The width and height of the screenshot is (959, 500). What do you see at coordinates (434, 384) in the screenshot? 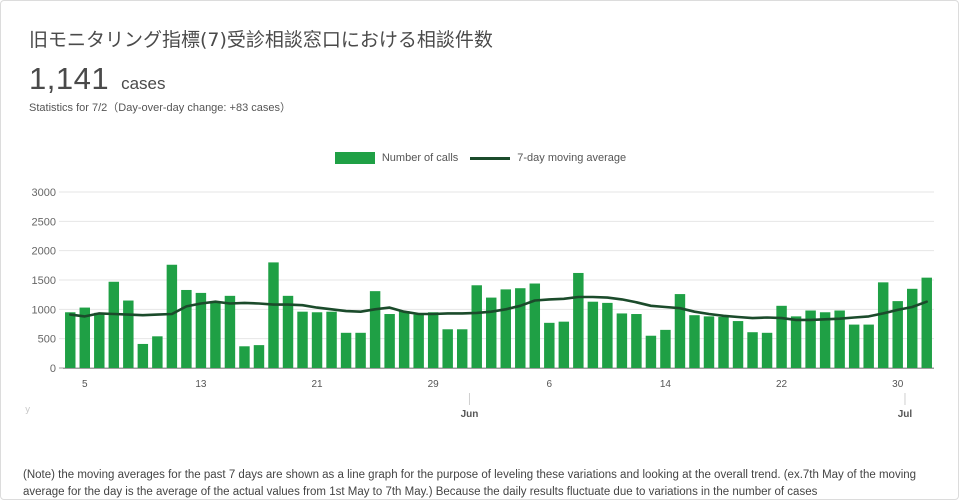
I see `x-tick-label: 29` at bounding box center [434, 384].